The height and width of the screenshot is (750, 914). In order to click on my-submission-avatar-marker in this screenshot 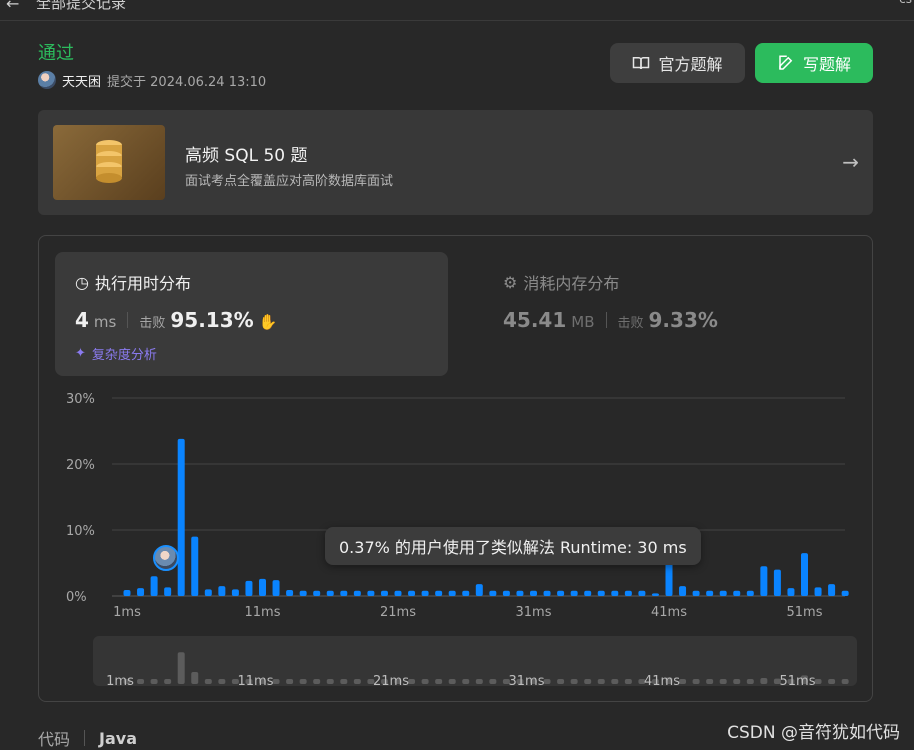, I will do `click(166, 558)`.